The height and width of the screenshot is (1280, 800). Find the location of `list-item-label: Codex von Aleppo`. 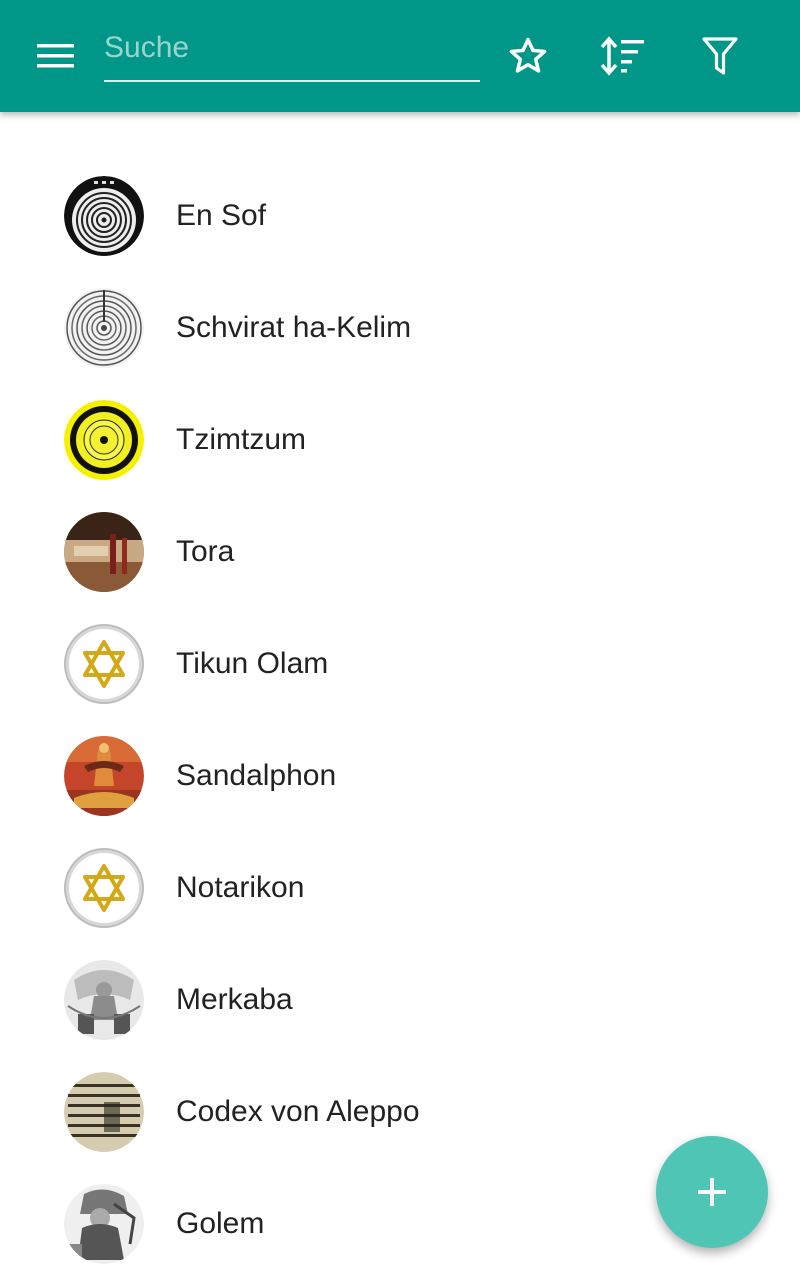

list-item-label: Codex von Aleppo is located at coordinates (298, 1111).